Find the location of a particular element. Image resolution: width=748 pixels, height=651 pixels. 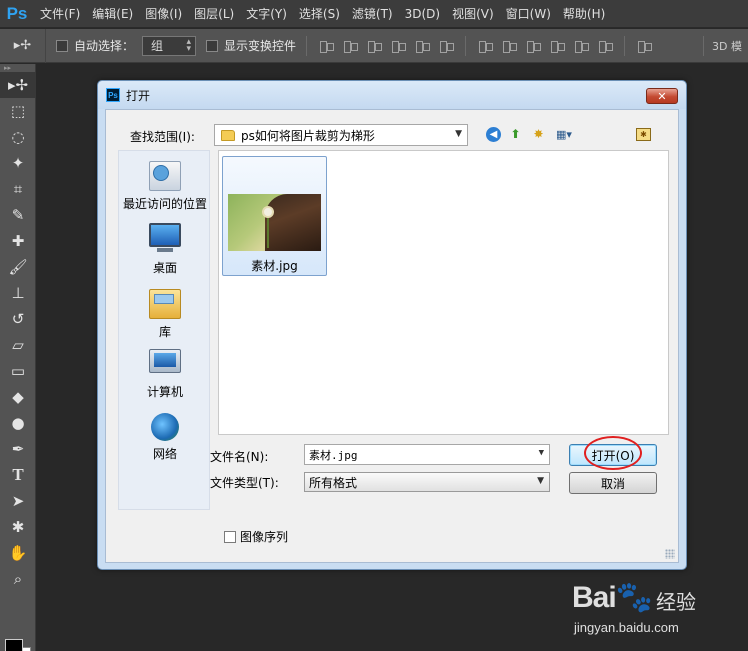

place-label: 计算机 is located at coordinates (164, 392).